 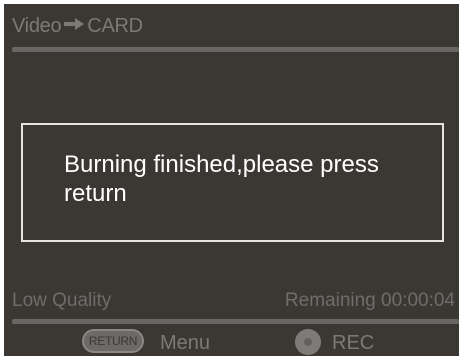 I want to click on remaining-time: Remaining 00:00:04, so click(x=369, y=300).